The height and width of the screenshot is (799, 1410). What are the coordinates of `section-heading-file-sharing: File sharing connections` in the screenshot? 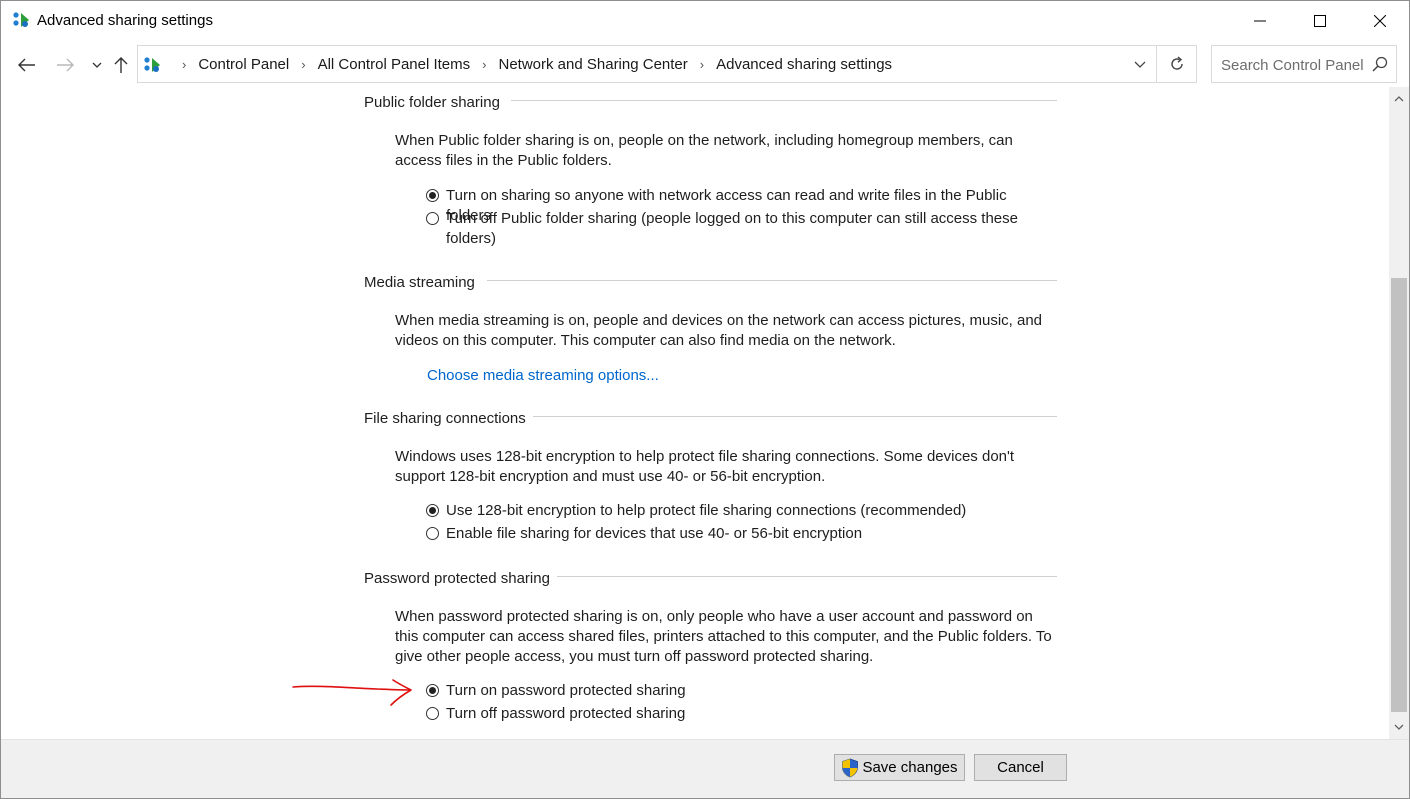 It's located at (445, 418).